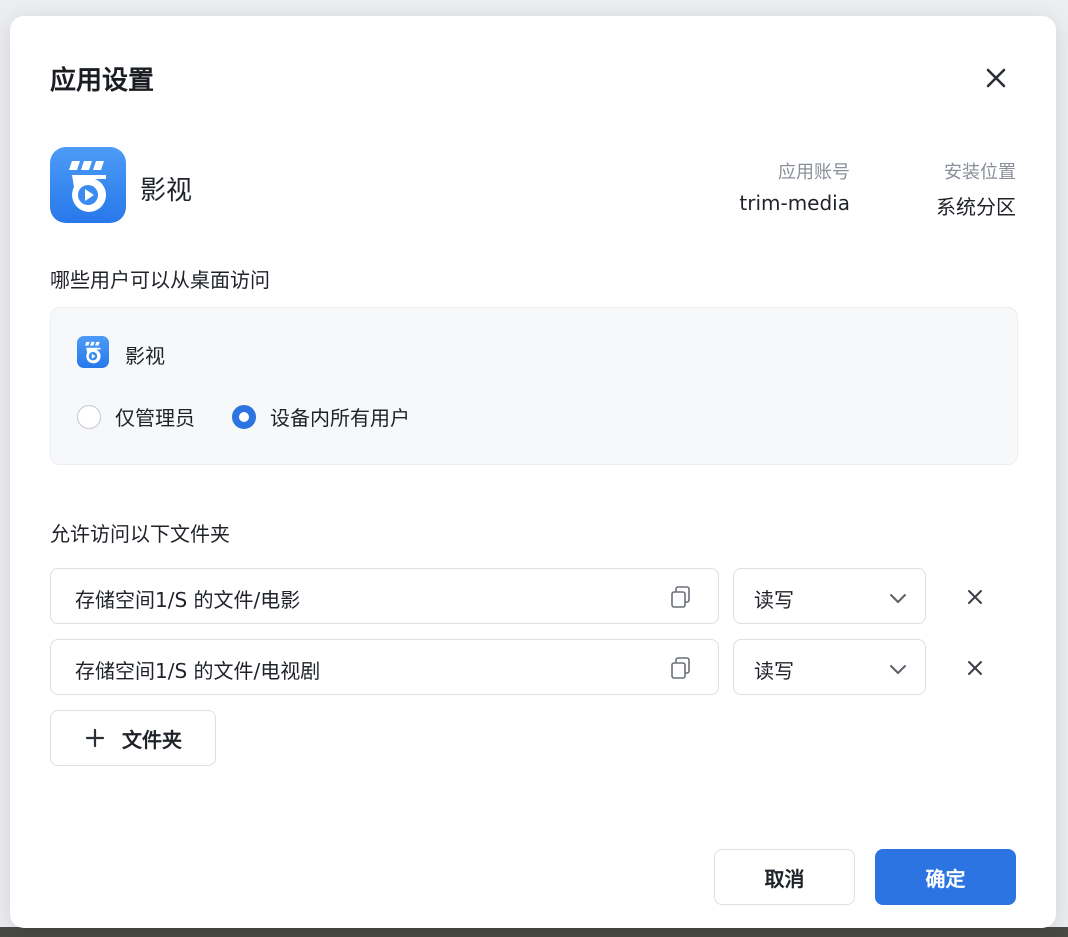  Describe the element at coordinates (198, 671) in the screenshot. I see `folder-path-text: 存储空间1/S 的文件/电视剧` at that location.